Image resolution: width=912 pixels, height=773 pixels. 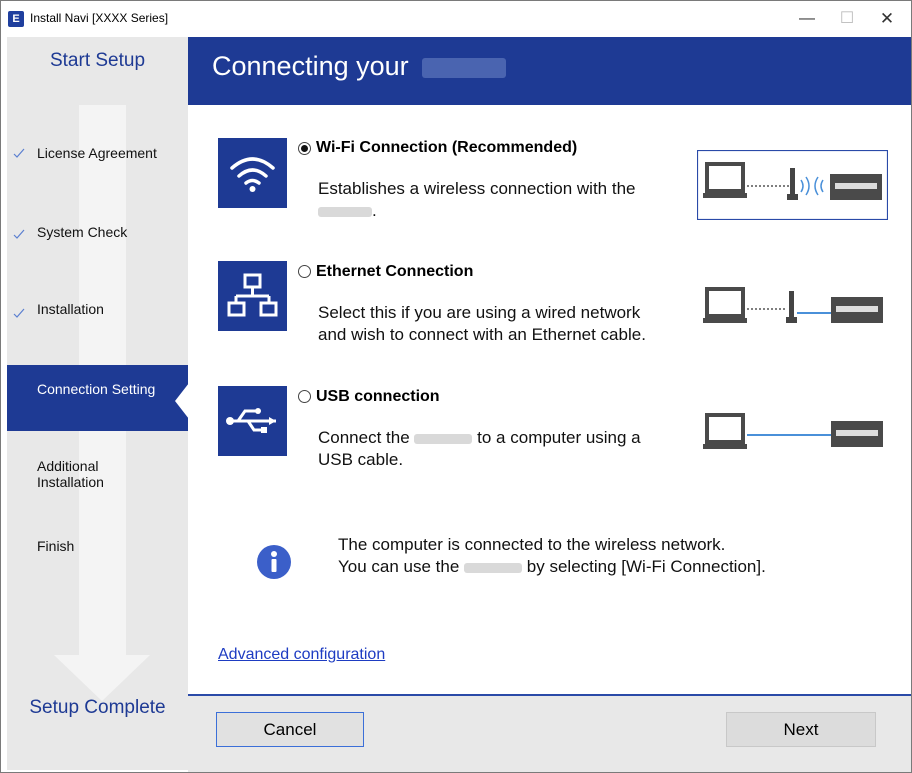 I want to click on step-label: Connection Setting, so click(x=96, y=389).